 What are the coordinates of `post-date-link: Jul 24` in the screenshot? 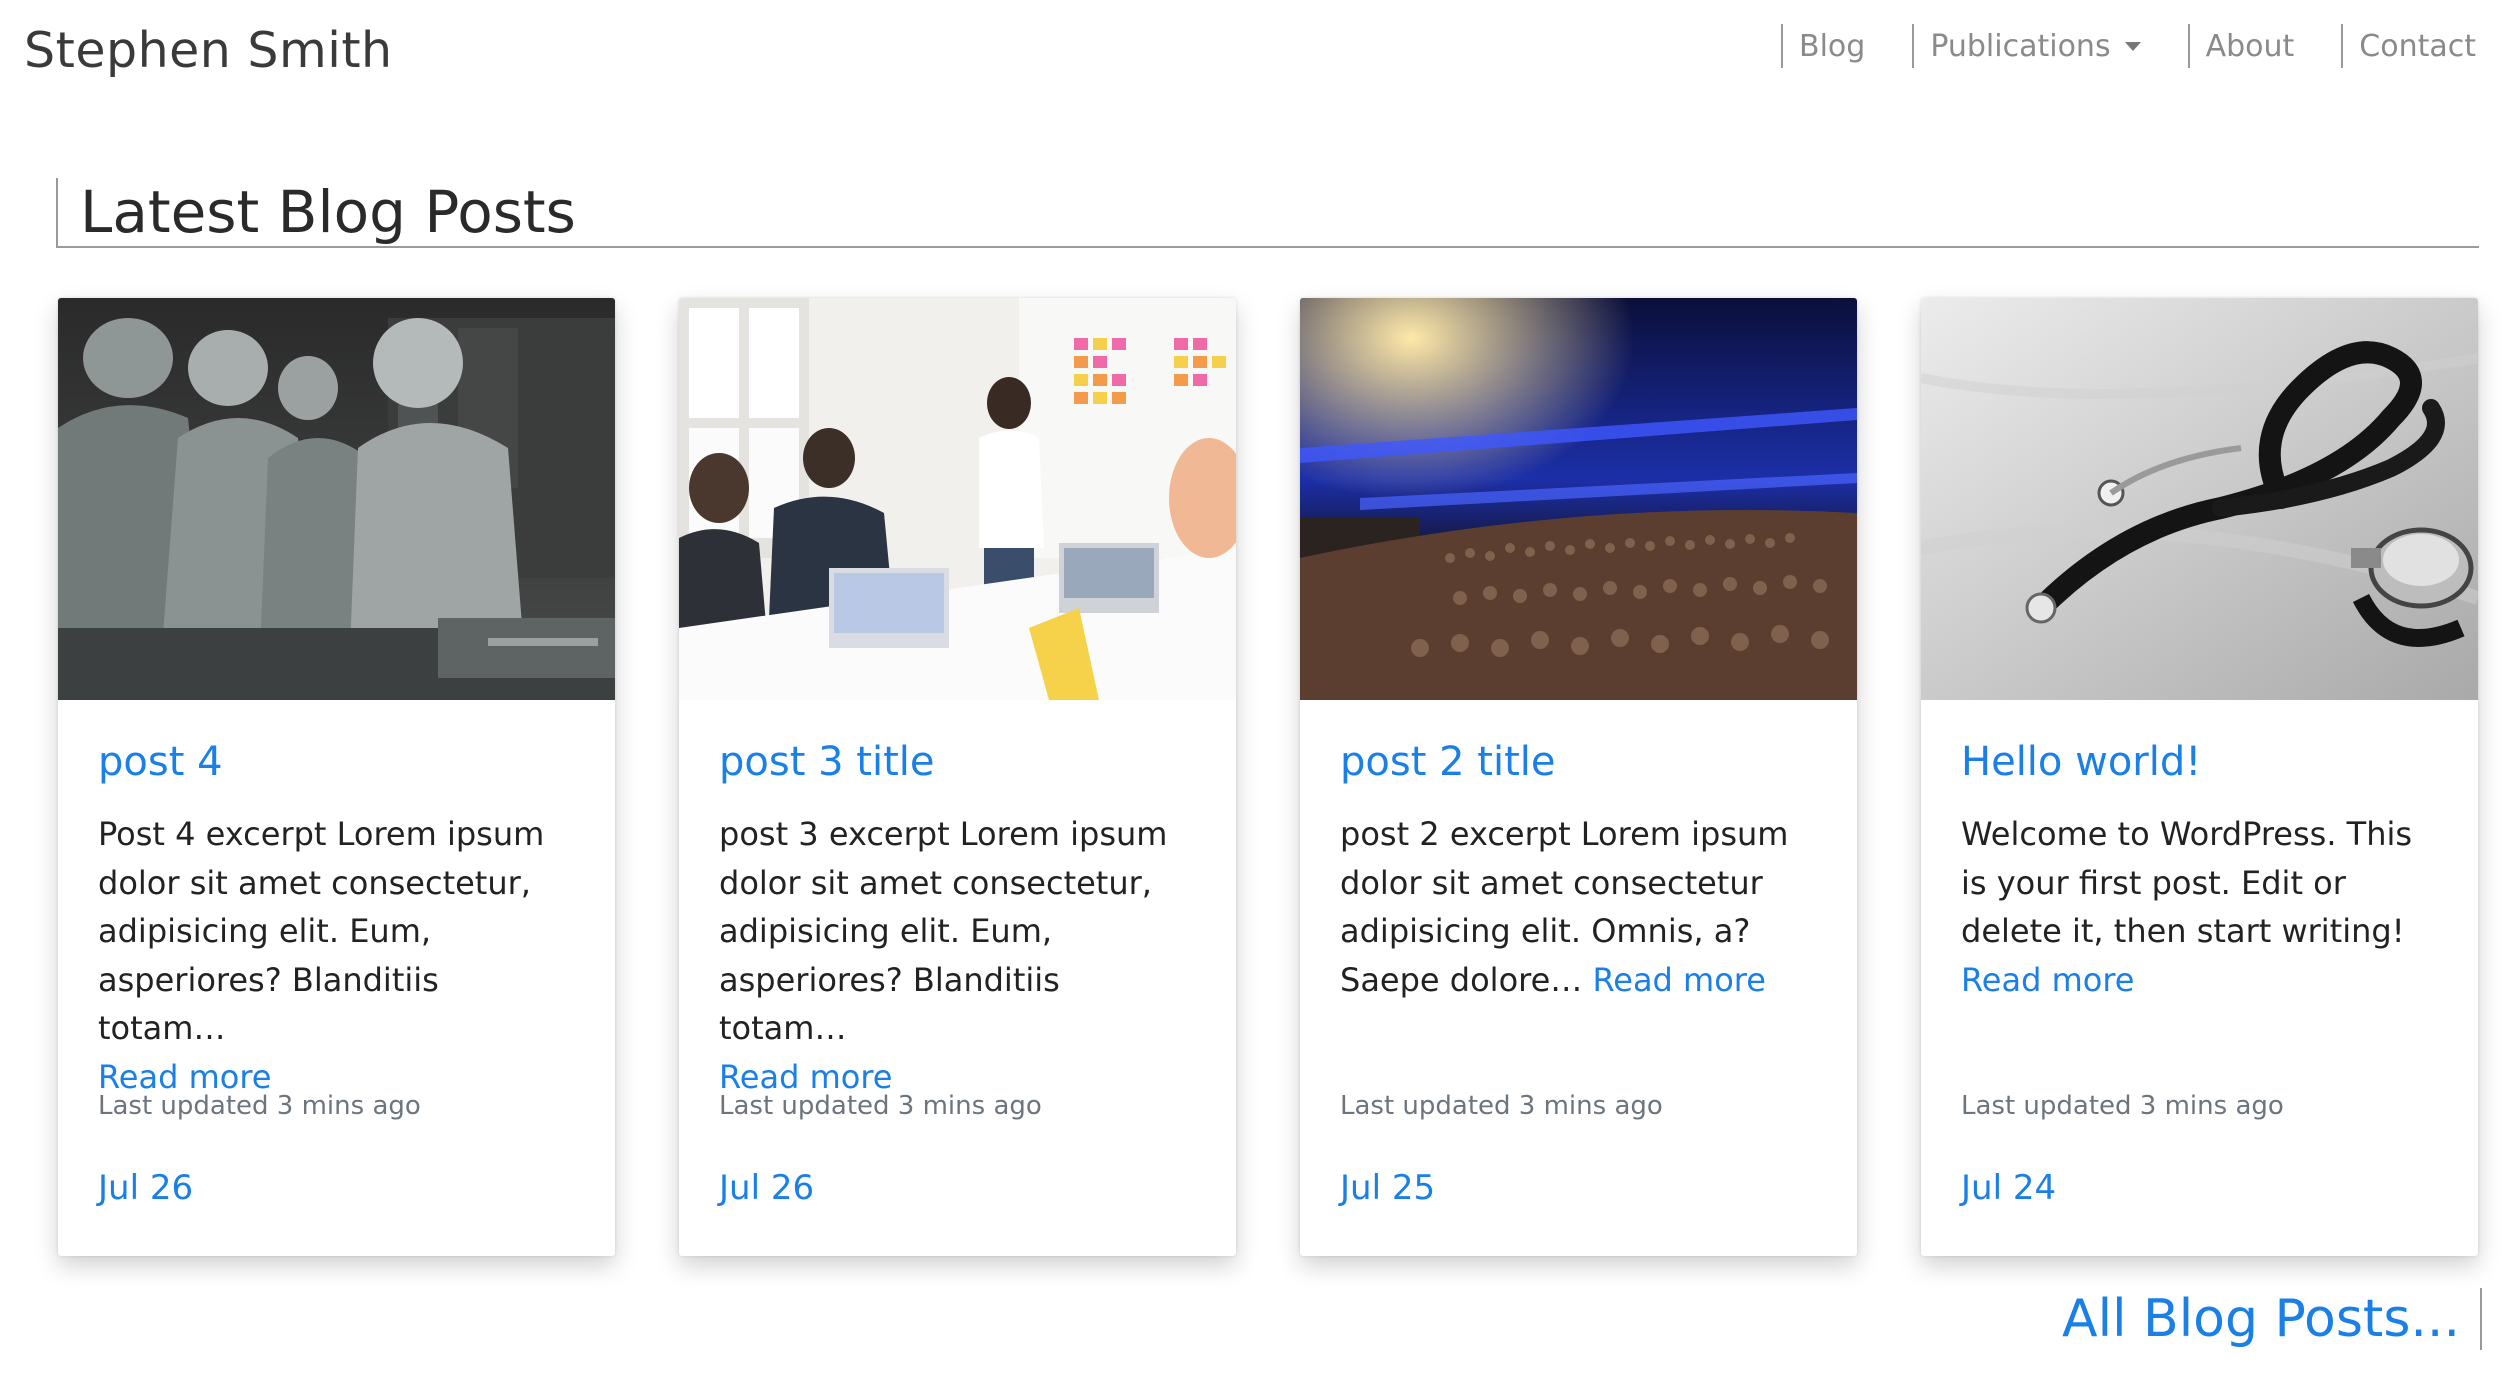 It's located at (2008, 1188).